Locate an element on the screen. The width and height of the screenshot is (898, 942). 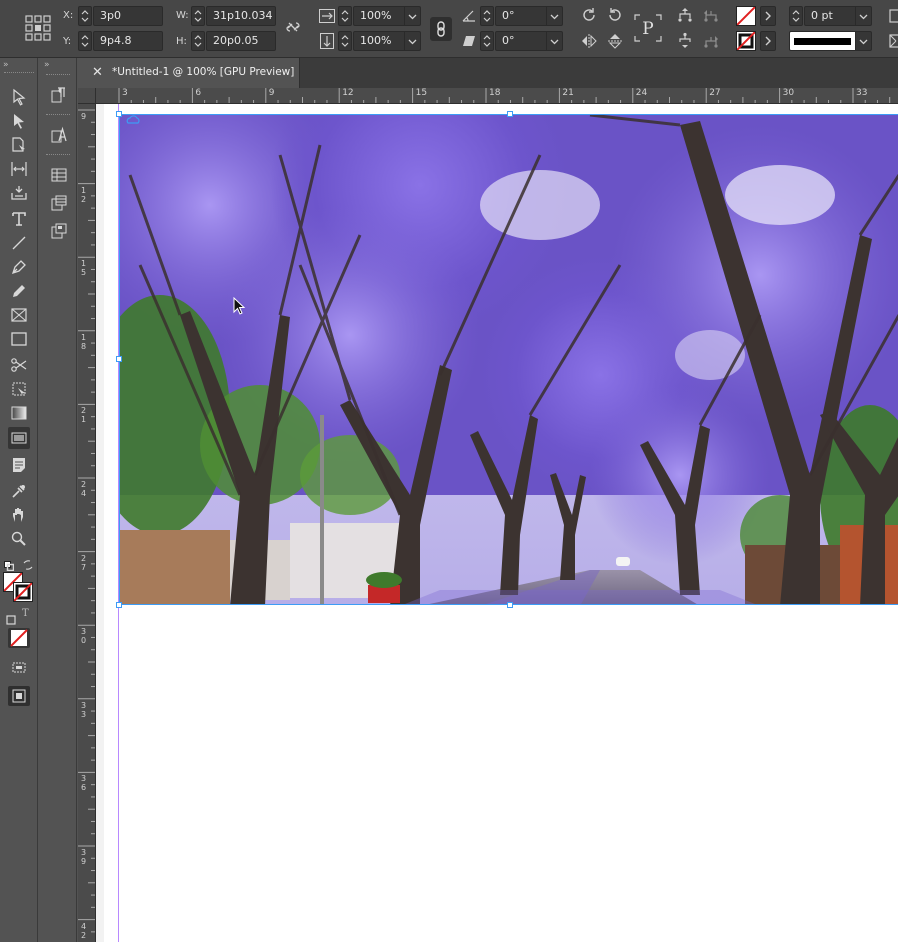
pencil-tool-icon is located at coordinates (19, 291).